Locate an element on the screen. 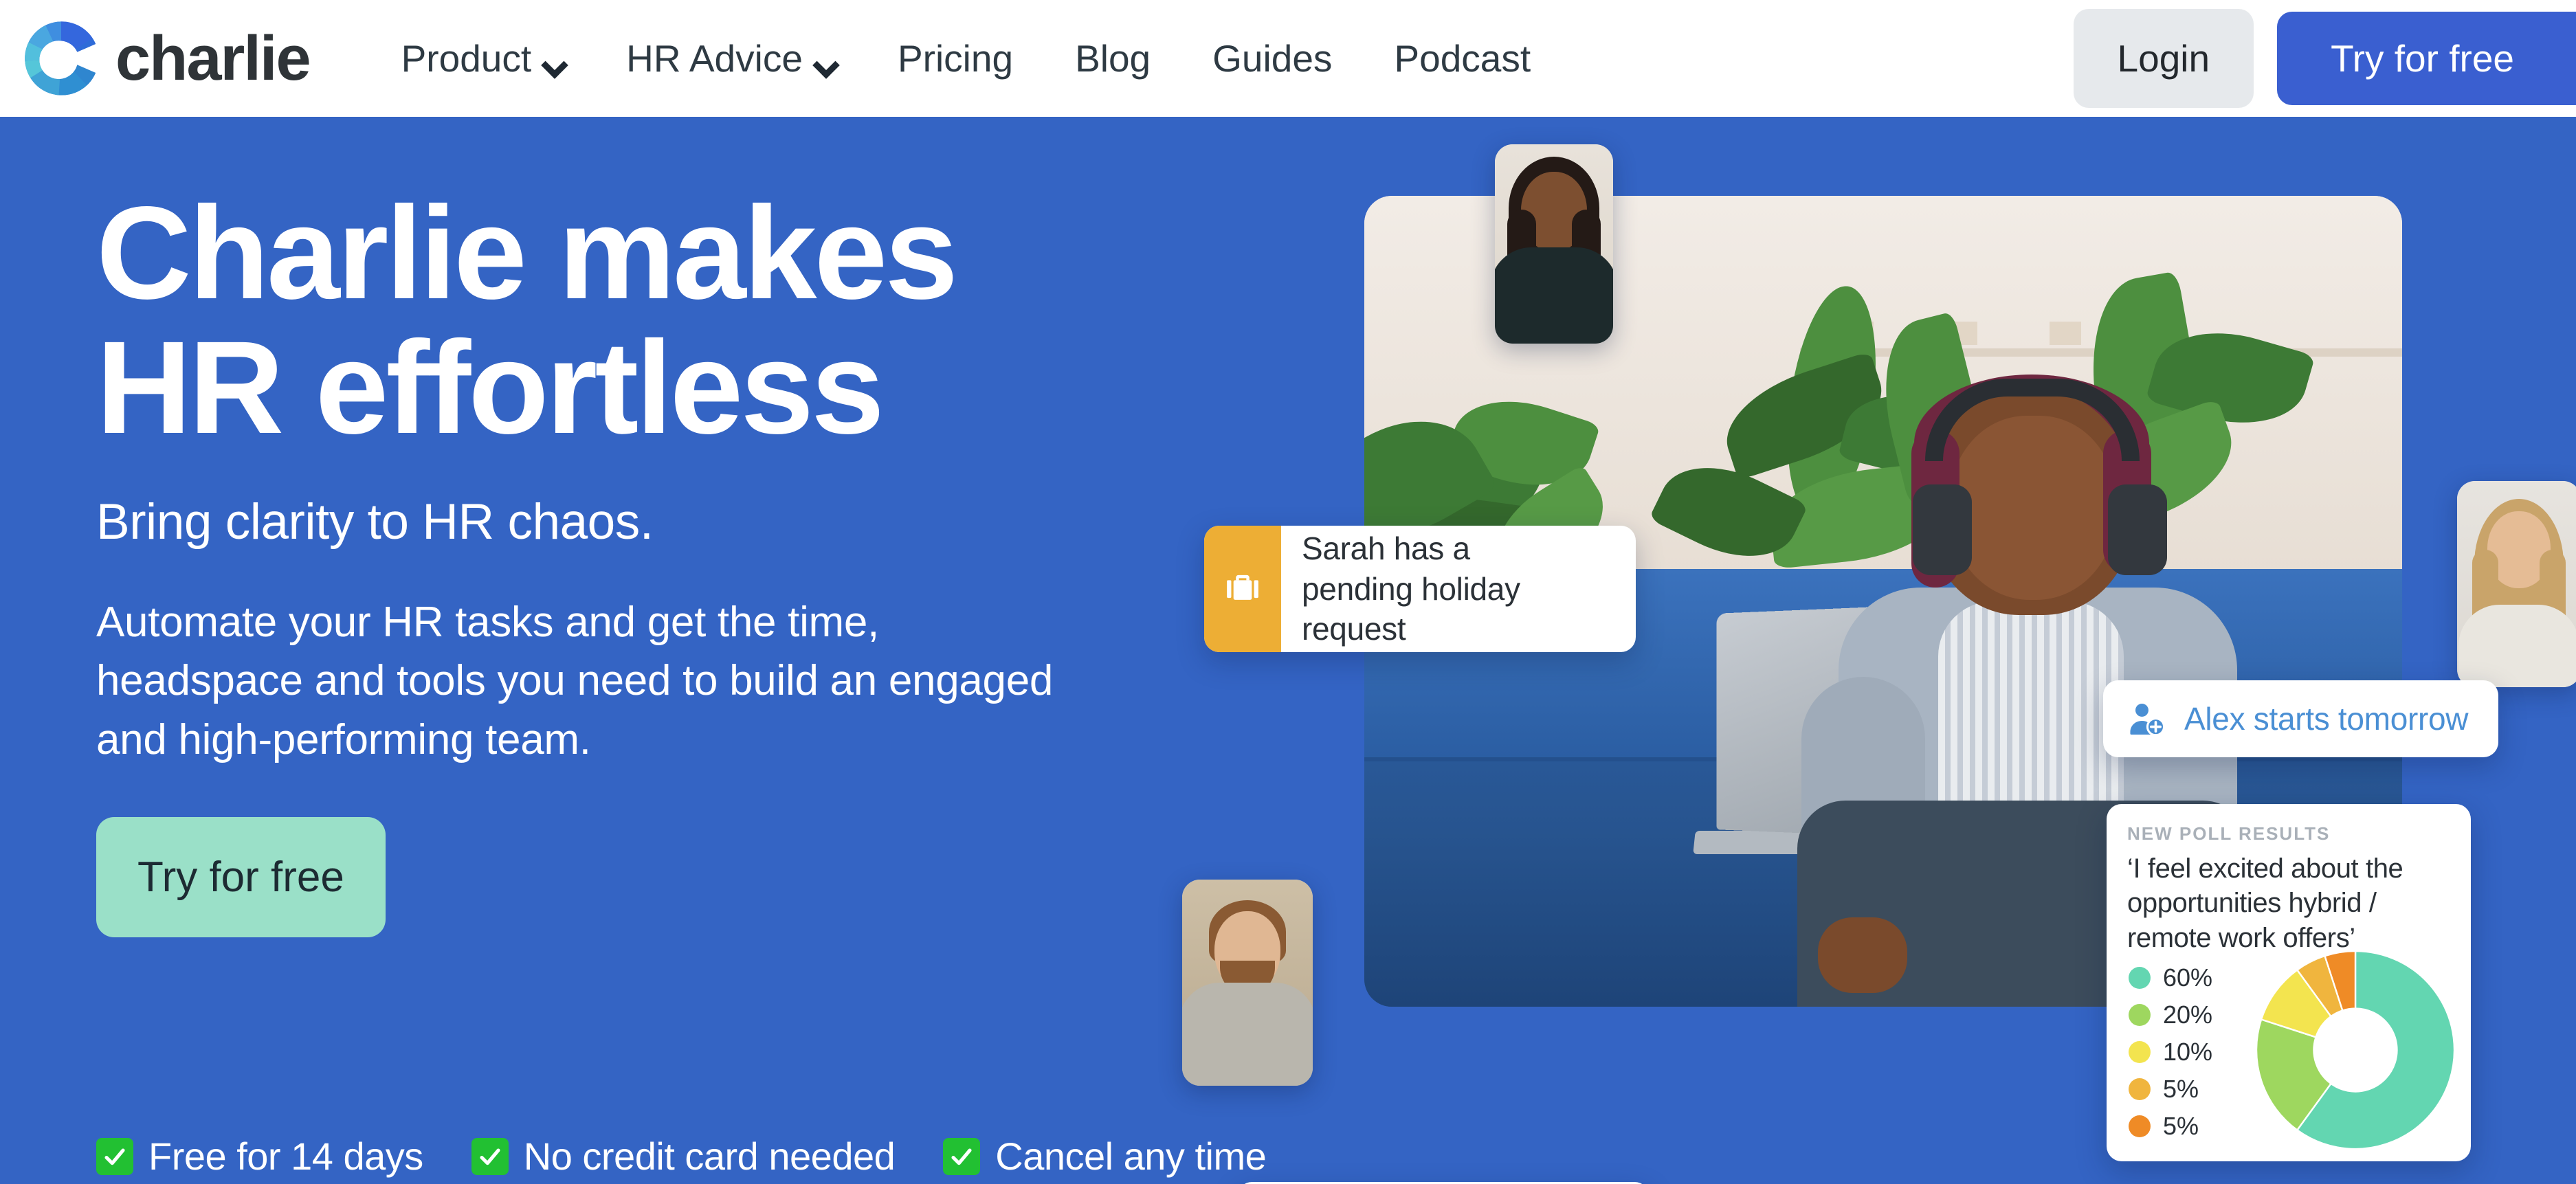 The image size is (2576, 1184). nav-item-podcast-label: Podcast is located at coordinates (1463, 58).